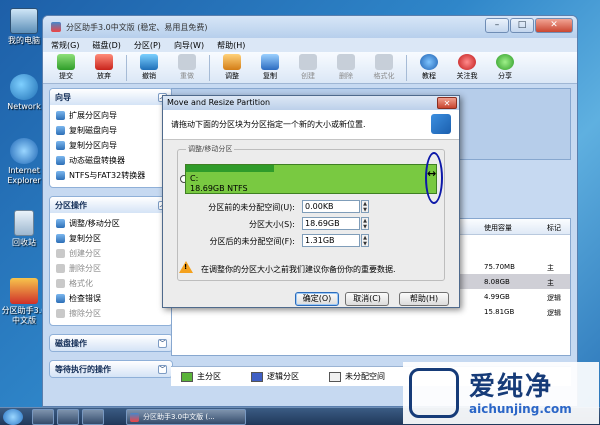  I want to click on partition-desc: 18.69GB NTFS, so click(219, 188).